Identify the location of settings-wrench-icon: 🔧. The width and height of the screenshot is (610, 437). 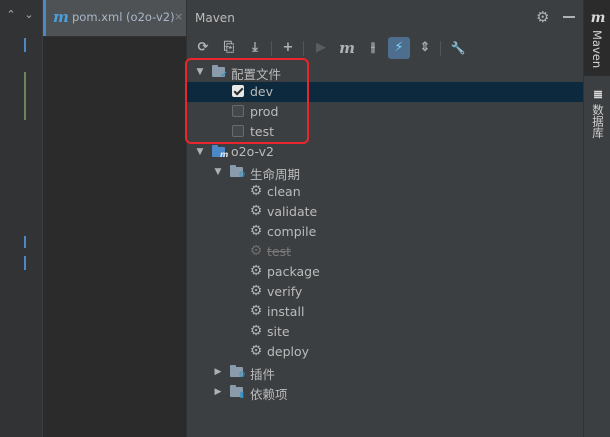
(458, 48).